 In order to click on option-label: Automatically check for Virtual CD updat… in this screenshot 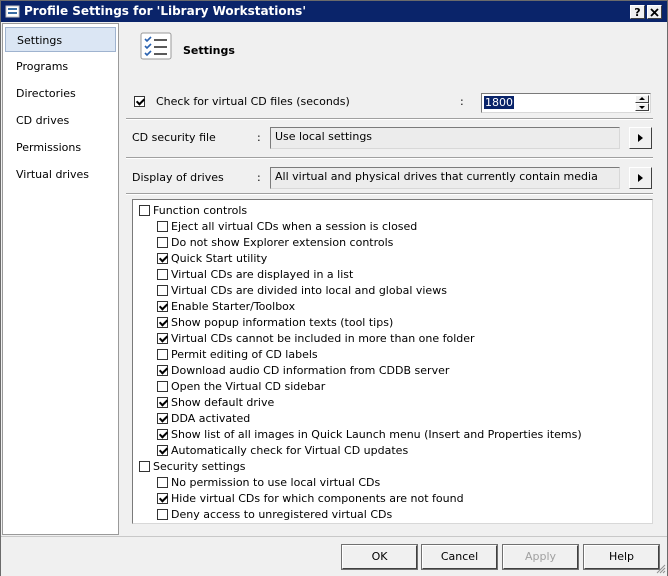, I will do `click(290, 450)`.